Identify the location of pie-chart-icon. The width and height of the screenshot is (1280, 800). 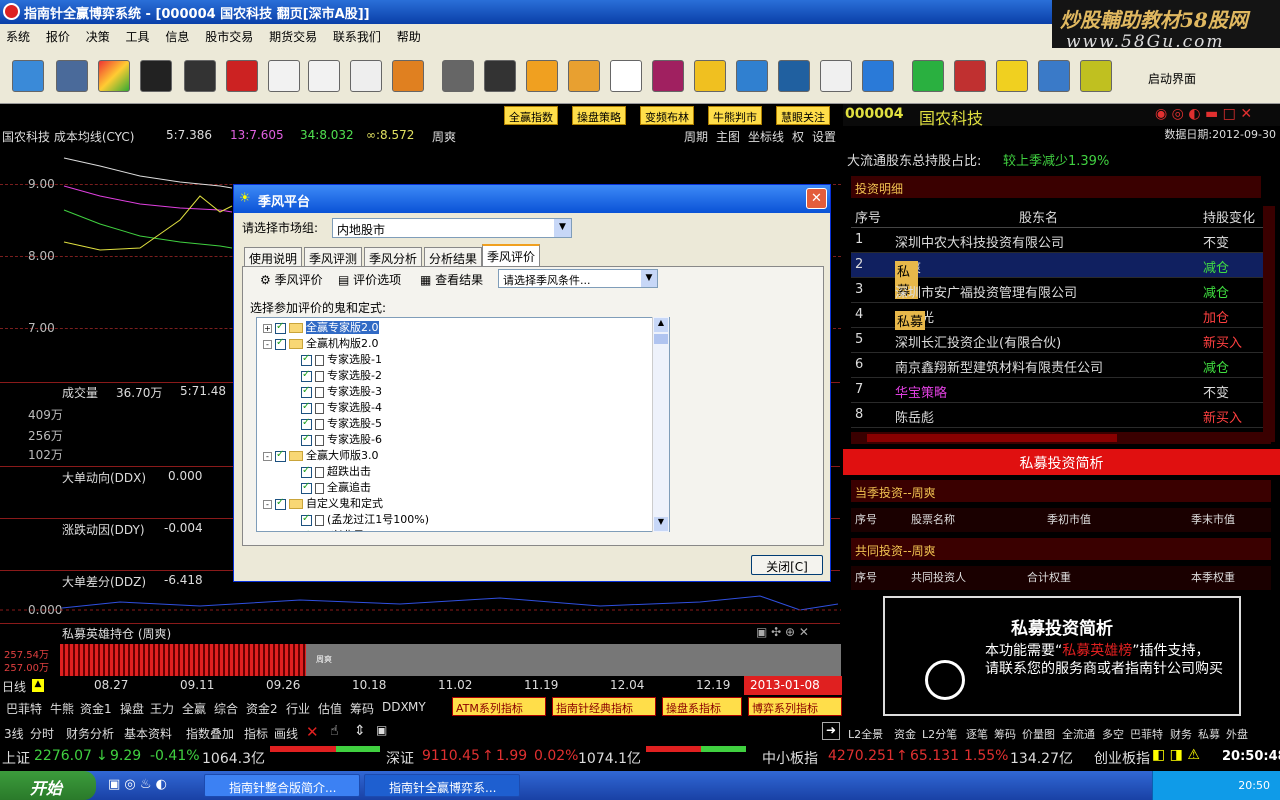
(114, 76).